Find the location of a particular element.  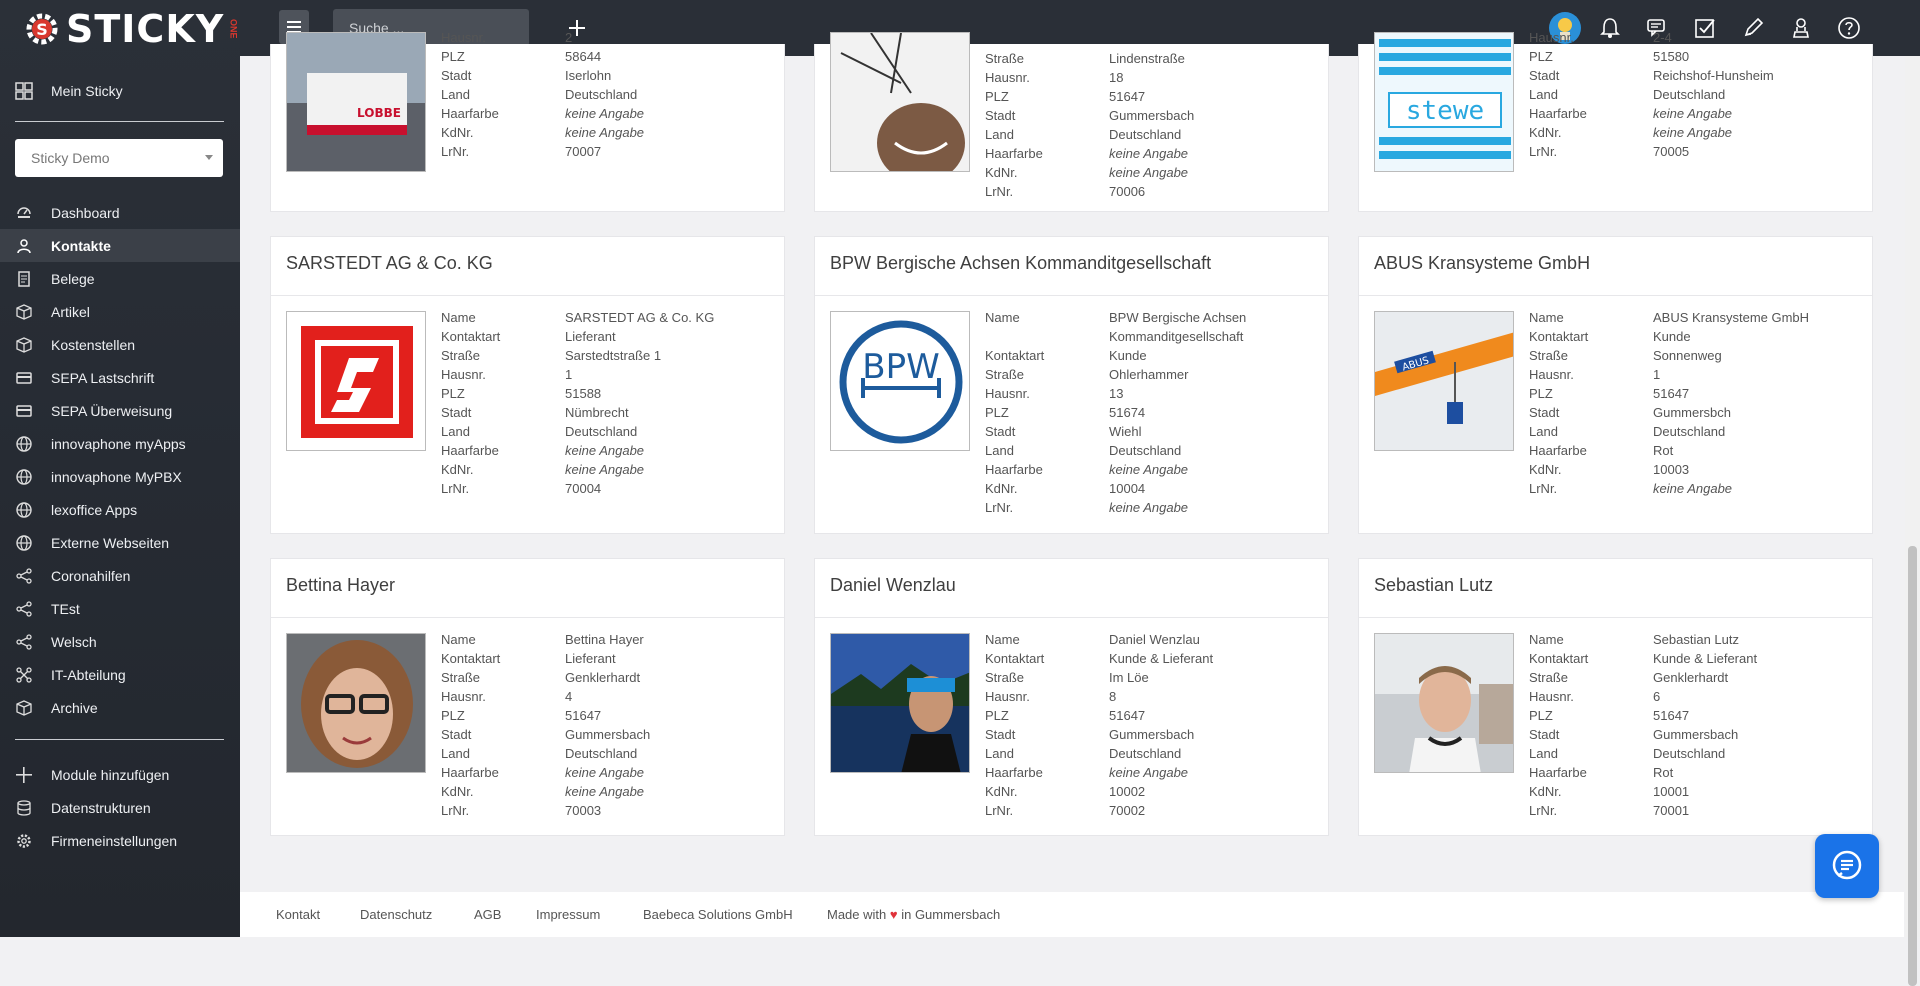

contact-card-title: Daniel Wenzlau is located at coordinates (893, 585).